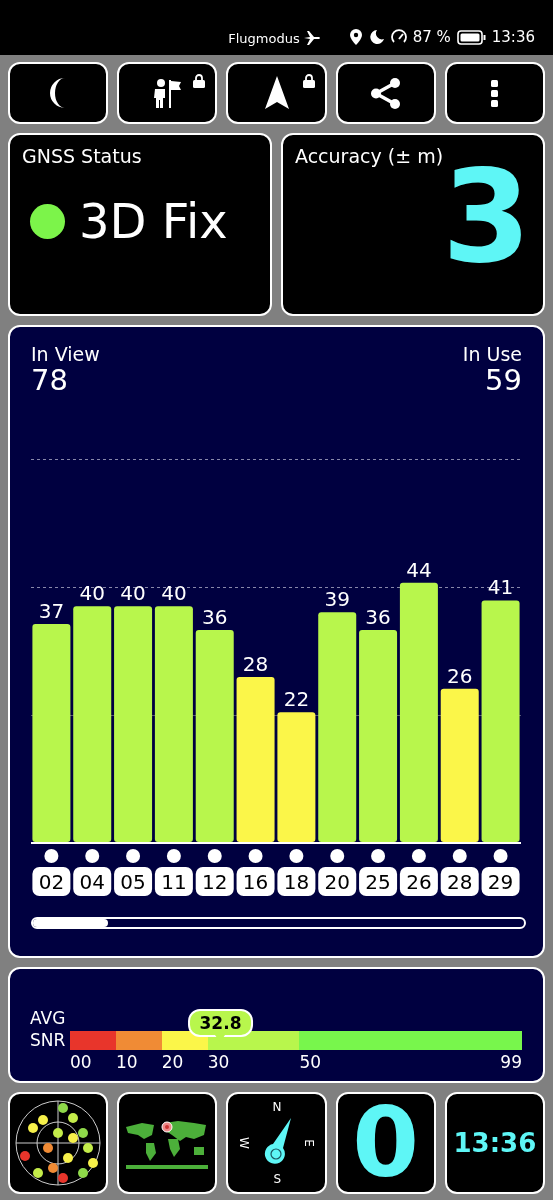 This screenshot has width=553, height=1200. Describe the element at coordinates (486, 217) in the screenshot. I see `accuracy-value: 3` at that location.